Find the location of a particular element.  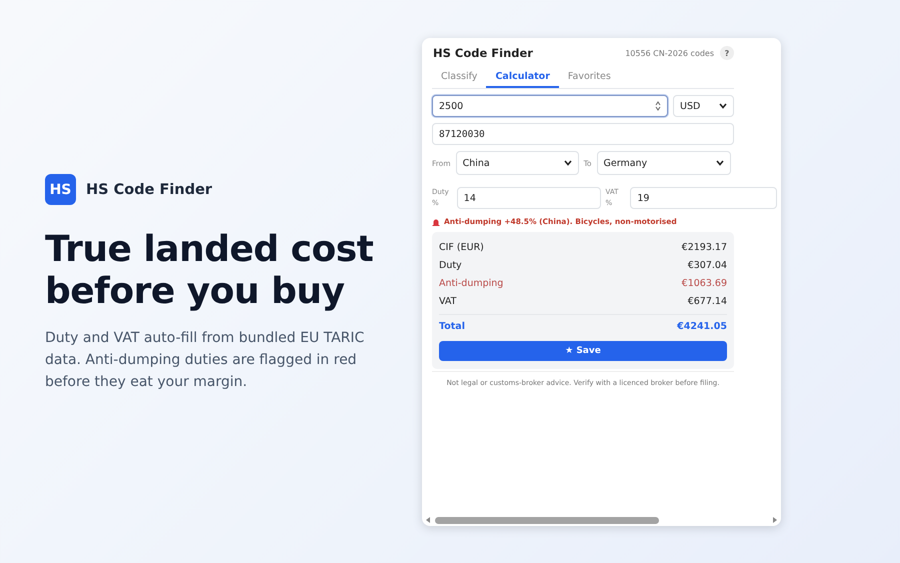

result-label: Total is located at coordinates (452, 326).